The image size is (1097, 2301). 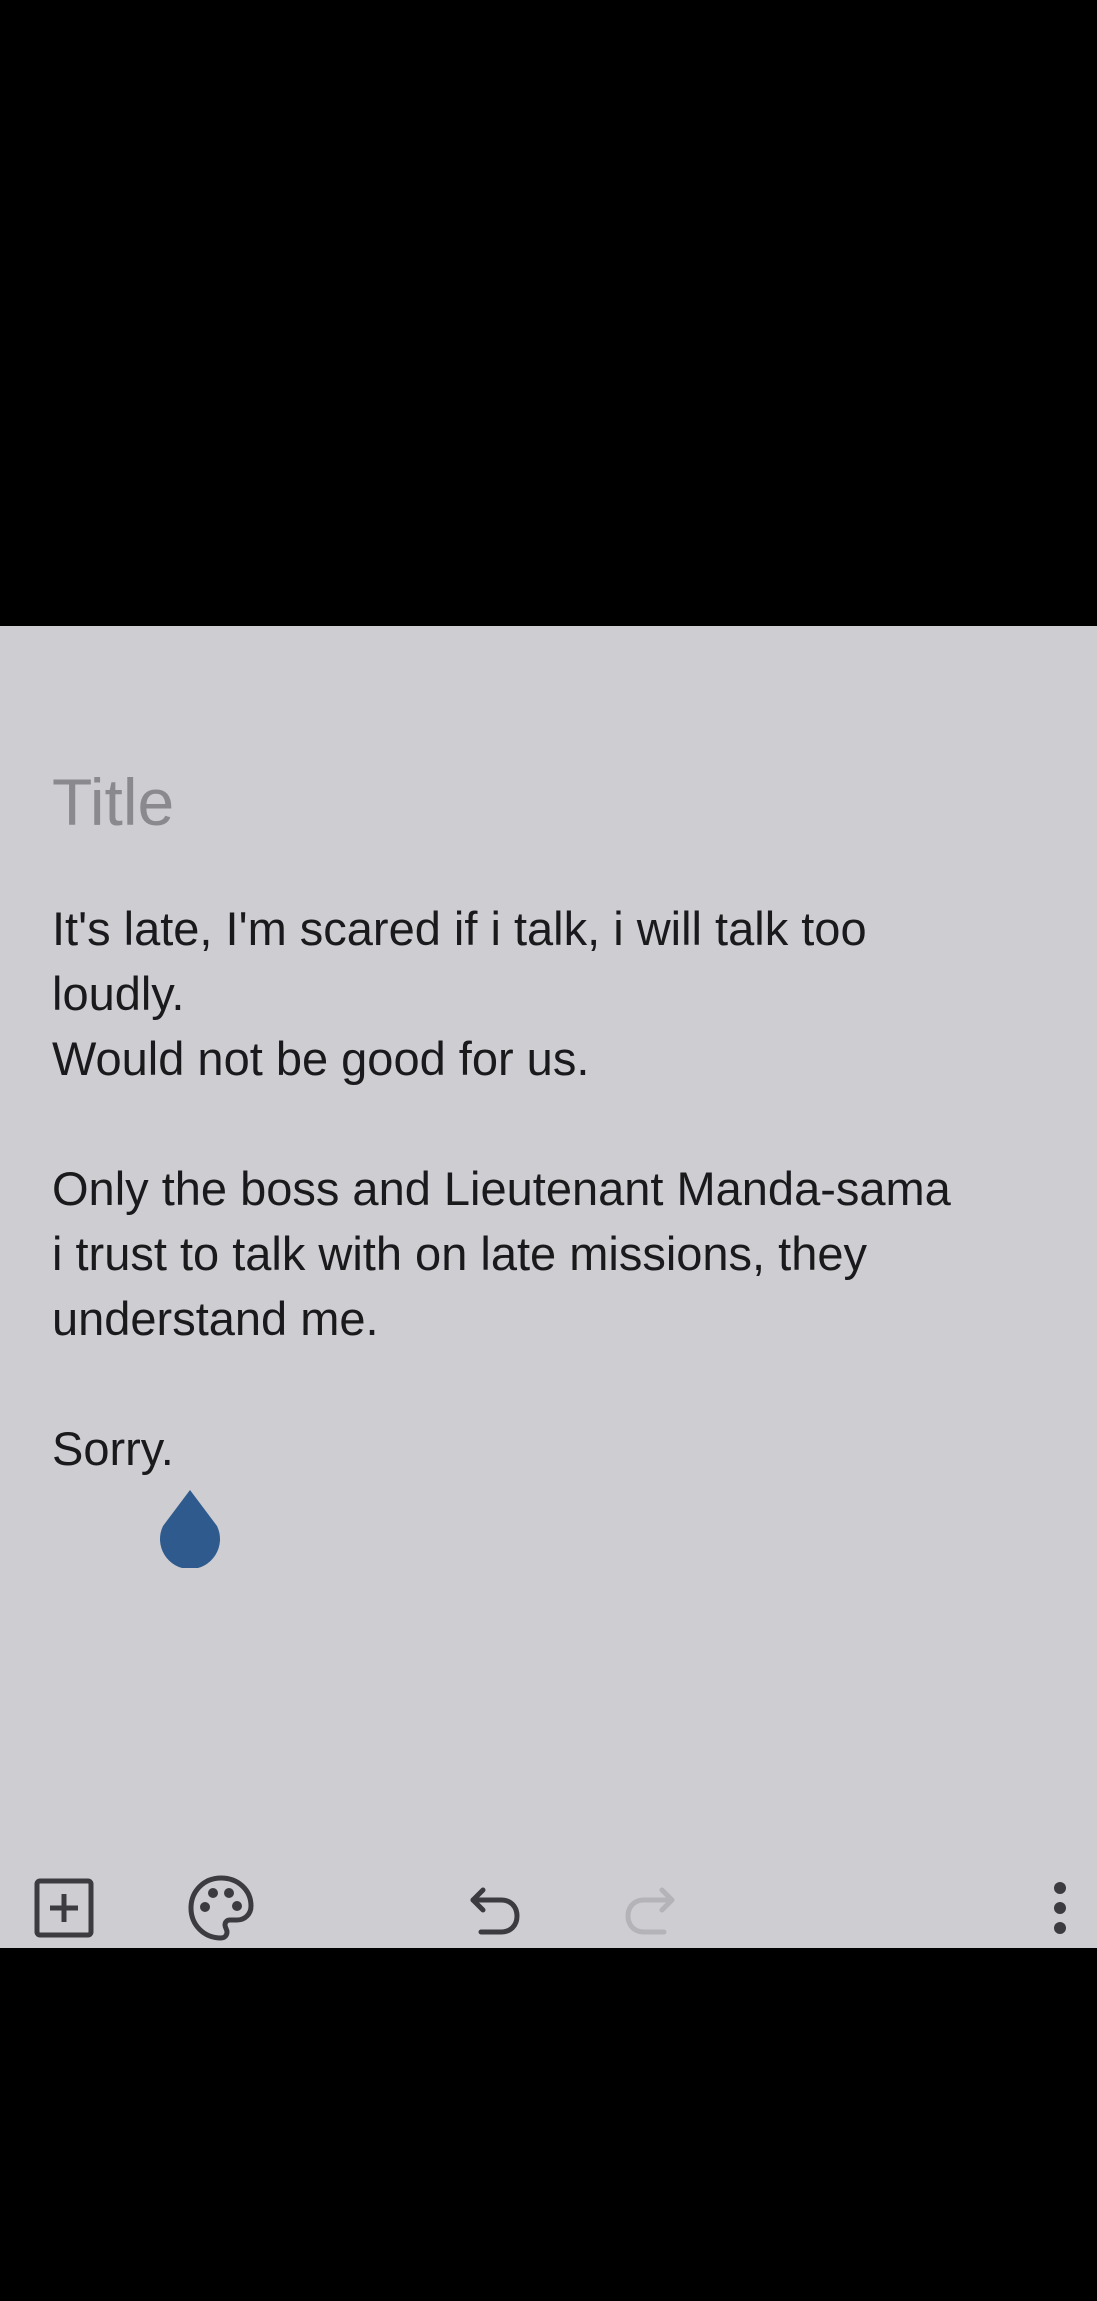 I want to click on body-line: Would not be good for us., so click(x=321, y=1058).